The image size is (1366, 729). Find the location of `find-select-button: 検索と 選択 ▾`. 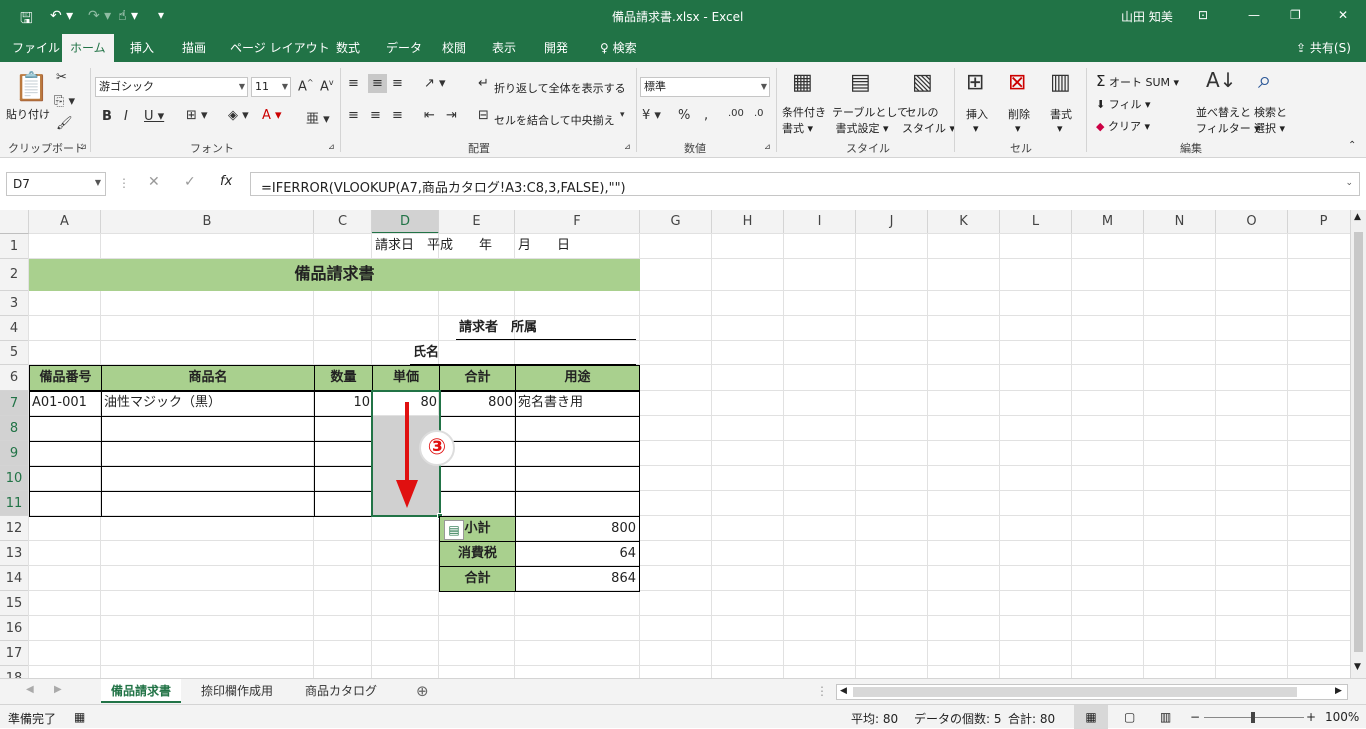

find-select-button: 検索と 選択 ▾ is located at coordinates (1270, 120).